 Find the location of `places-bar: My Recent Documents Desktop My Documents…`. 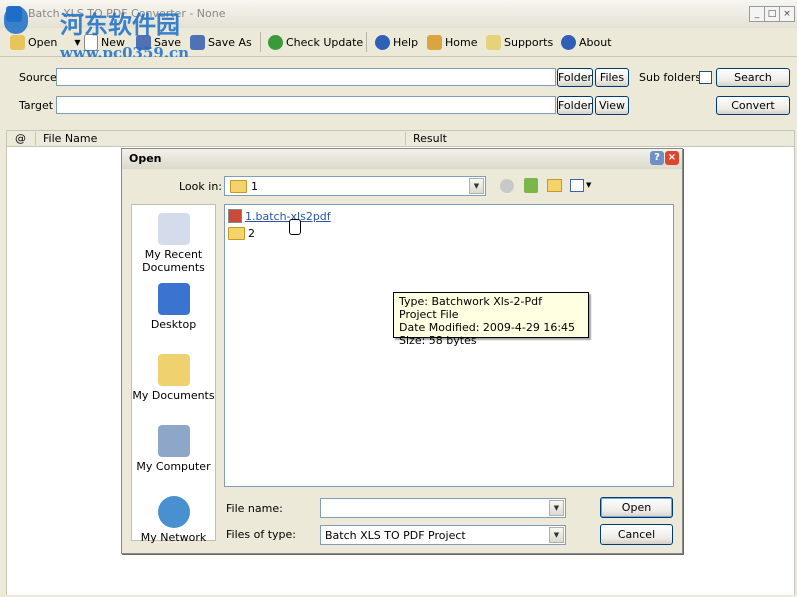

places-bar: My Recent Documents Desktop My Documents… is located at coordinates (173, 374).